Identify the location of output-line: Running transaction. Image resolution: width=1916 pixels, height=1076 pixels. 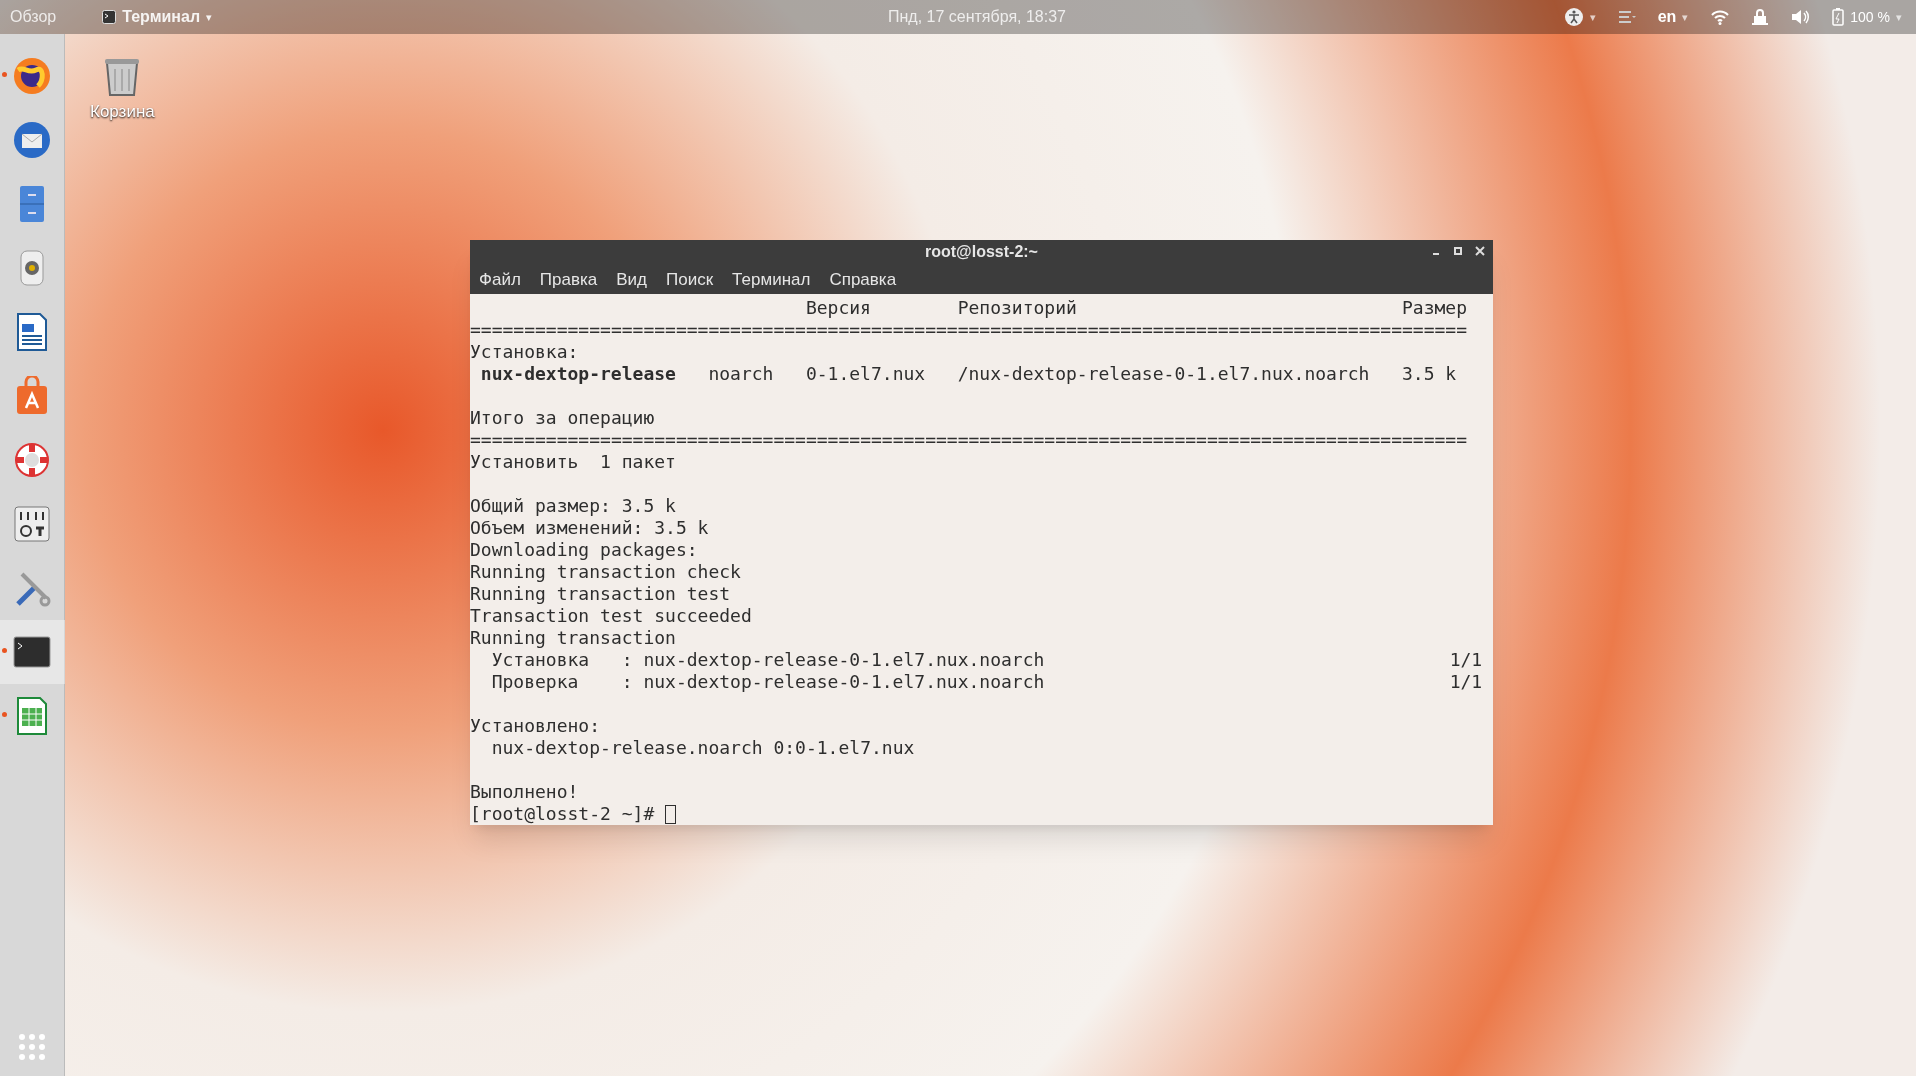
(573, 637).